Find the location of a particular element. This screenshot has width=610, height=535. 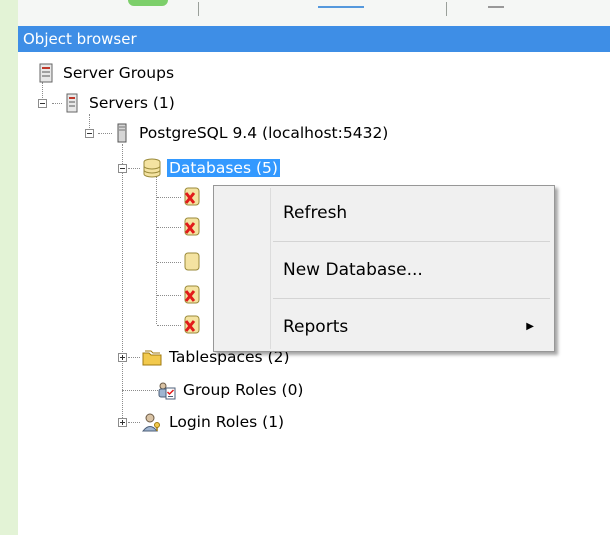

menu-item-label: Refresh is located at coordinates (315, 213).